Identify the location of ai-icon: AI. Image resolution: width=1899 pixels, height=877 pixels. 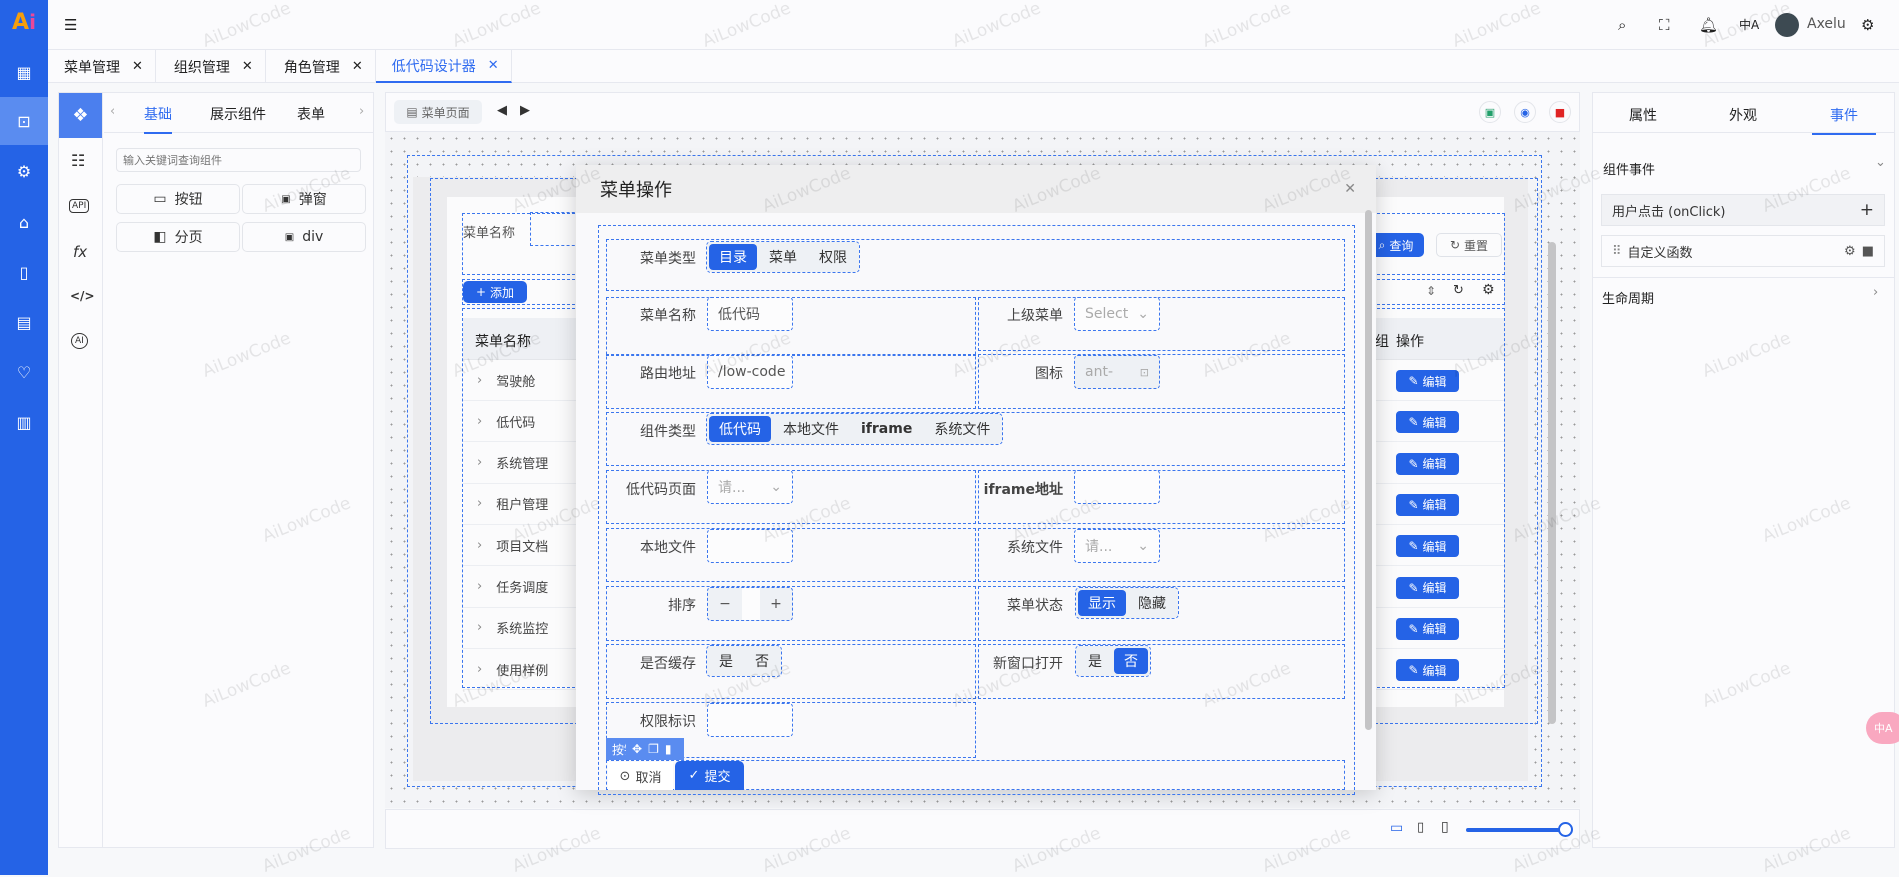
(79, 341).